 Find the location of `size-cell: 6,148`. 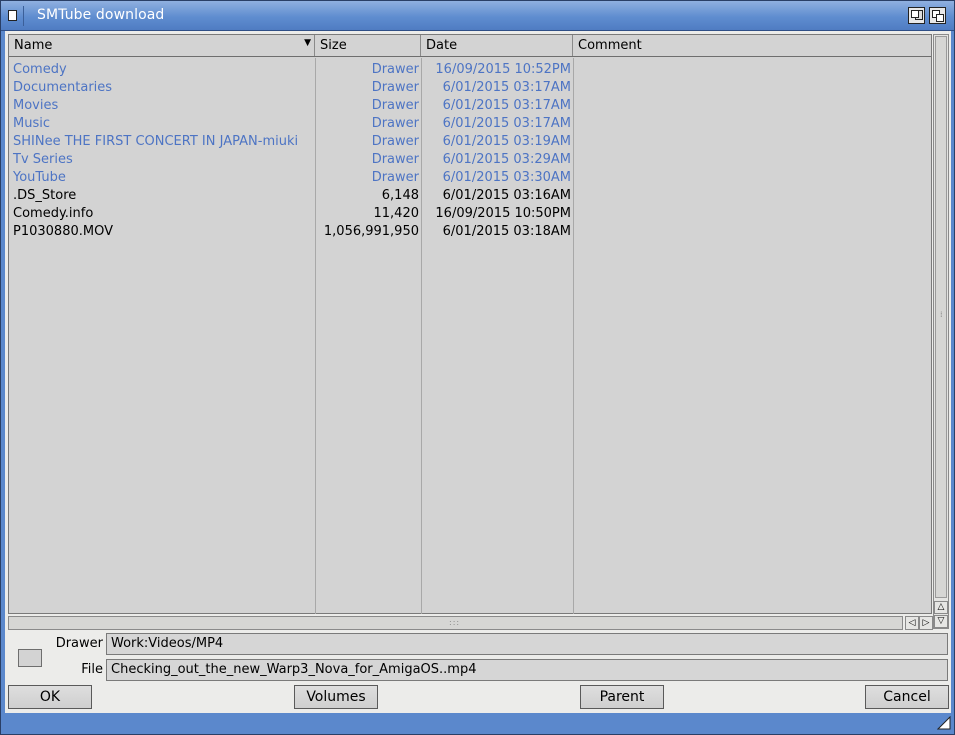

size-cell: 6,148 is located at coordinates (400, 195).